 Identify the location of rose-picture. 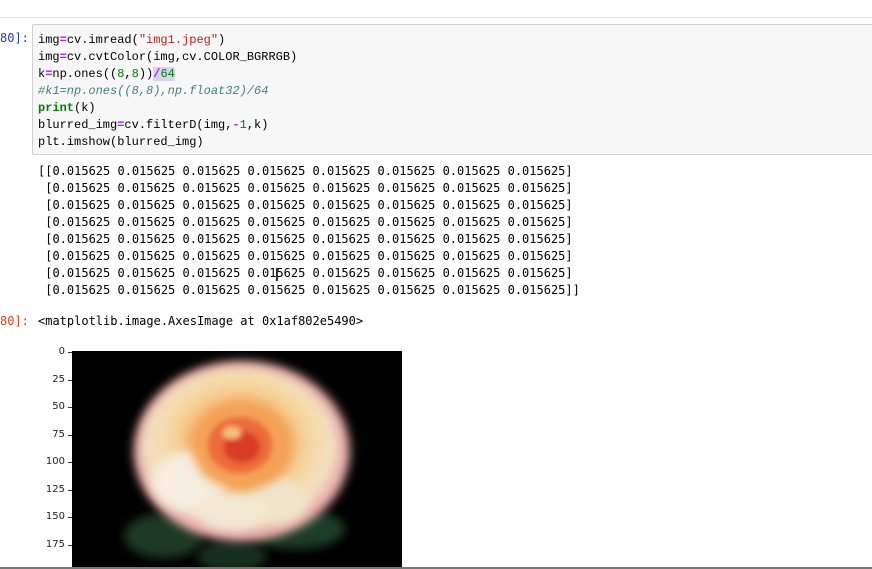
(237, 460).